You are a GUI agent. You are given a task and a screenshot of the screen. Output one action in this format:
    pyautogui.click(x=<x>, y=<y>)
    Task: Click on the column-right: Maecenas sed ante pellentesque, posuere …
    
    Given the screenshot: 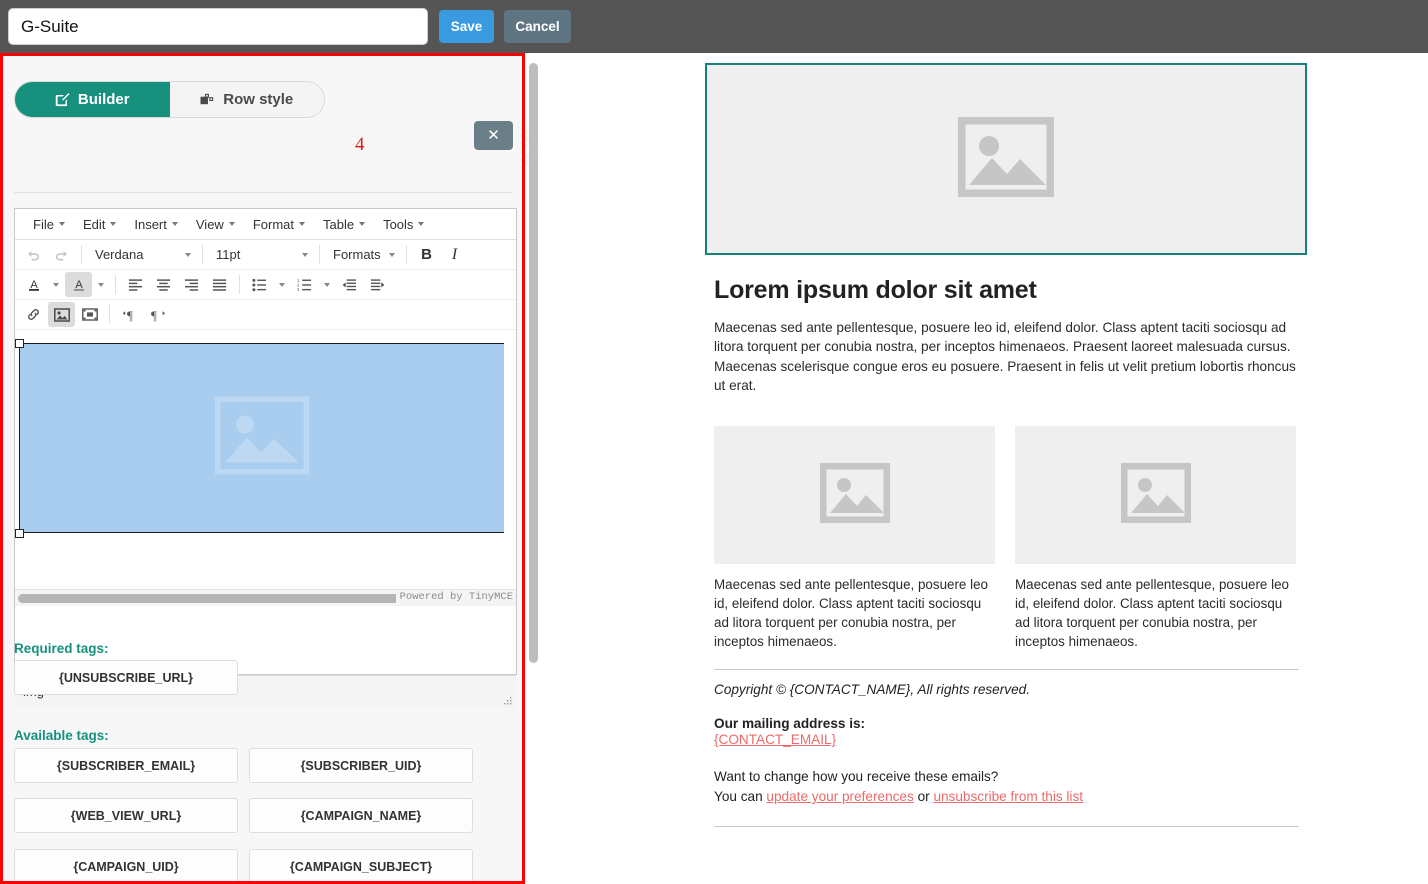 What is the action you would take?
    pyautogui.click(x=1155, y=538)
    